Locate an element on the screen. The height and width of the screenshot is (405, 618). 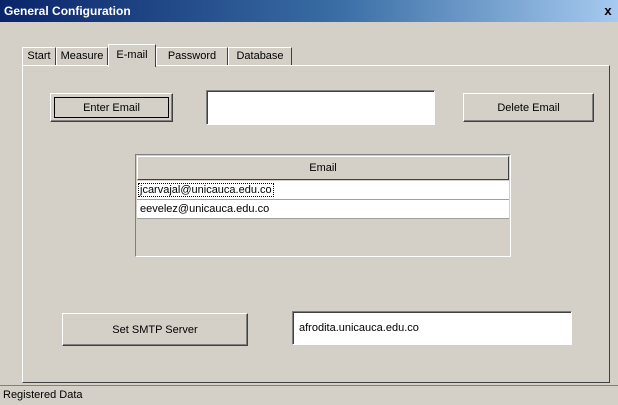
set-smtp-server-button: Set SMTP Server is located at coordinates (155, 329).